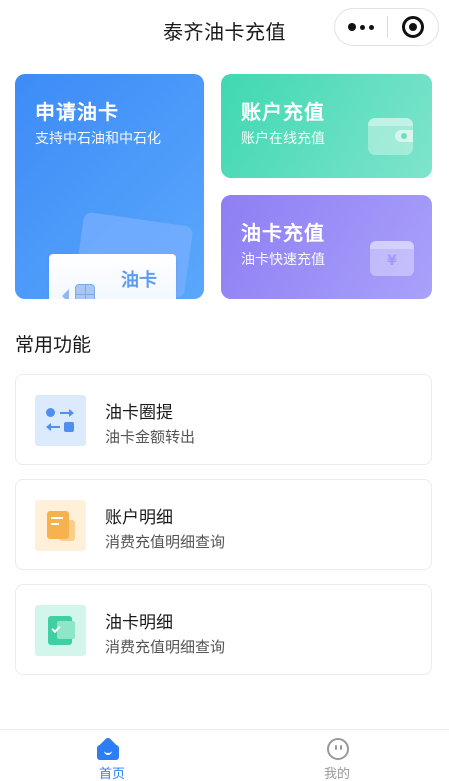 This screenshot has width=449, height=781. I want to click on function-title: 账户明细, so click(139, 518).